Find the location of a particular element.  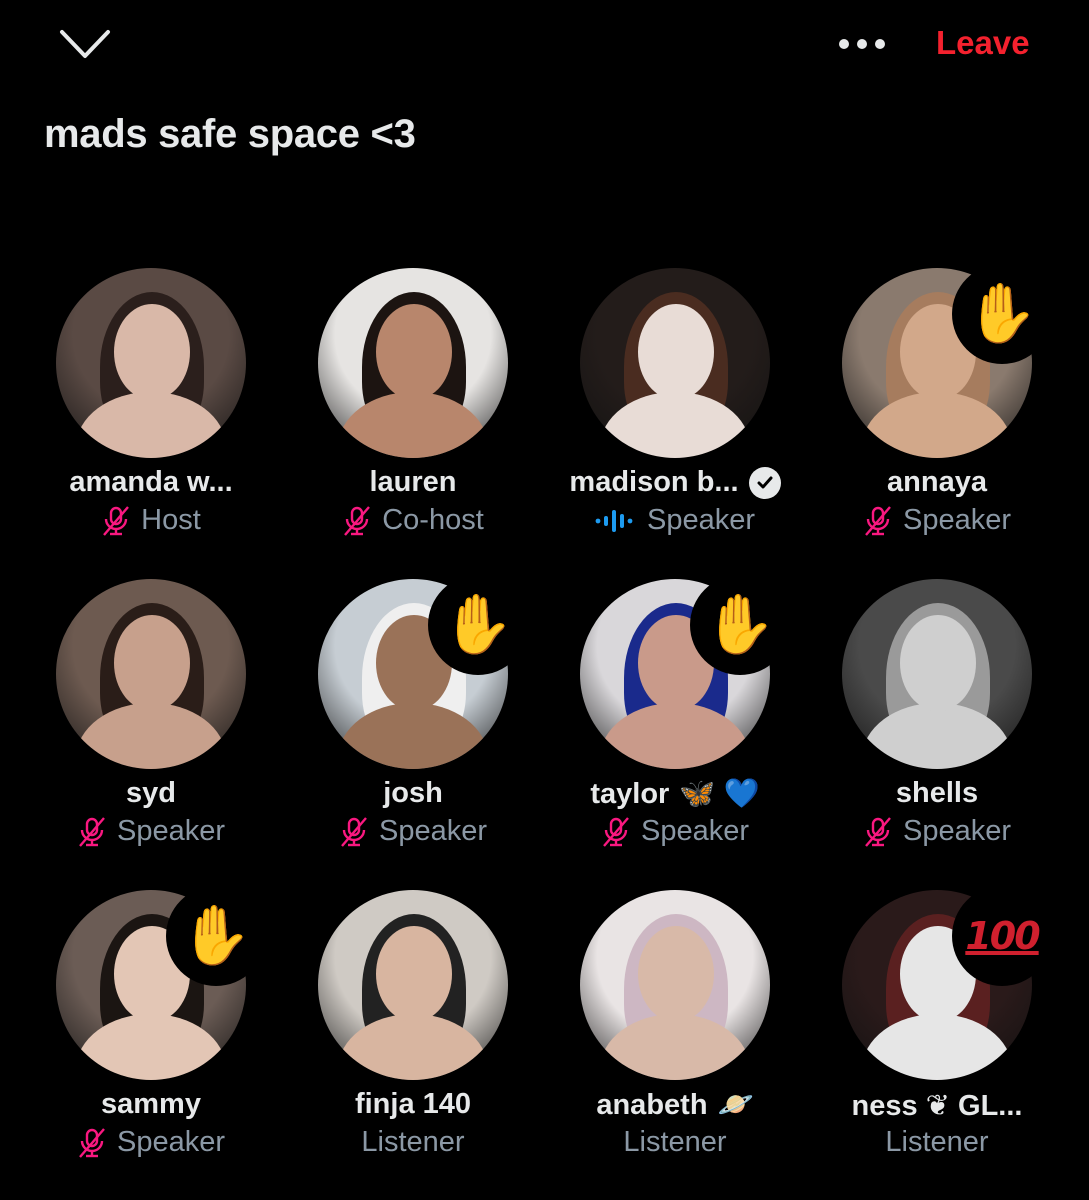

participant-card: madison b... Speaker is located at coordinates (675, 418).